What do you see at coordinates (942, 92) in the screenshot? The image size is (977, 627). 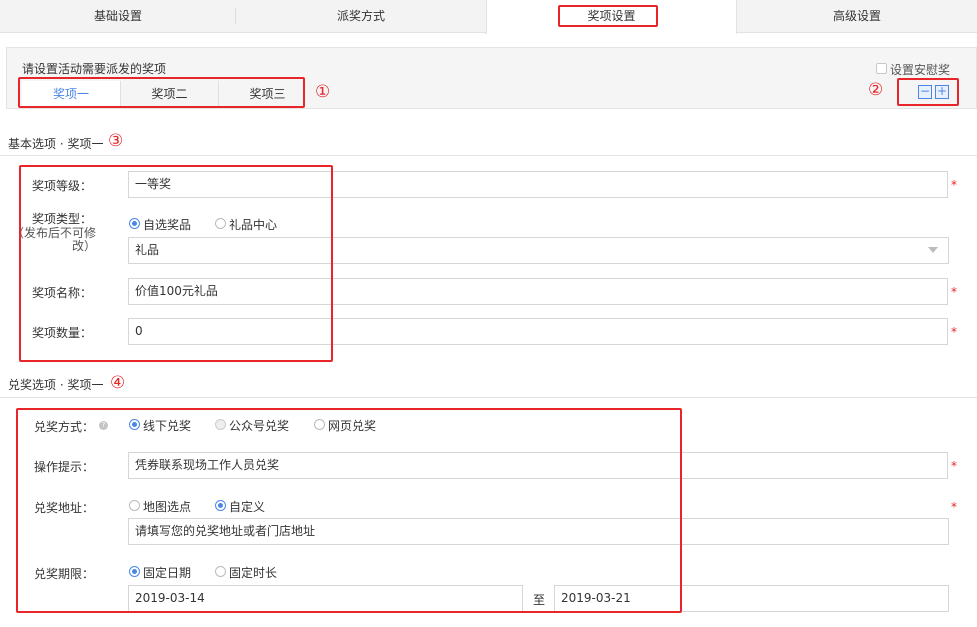 I see `add-prize-button: +` at bounding box center [942, 92].